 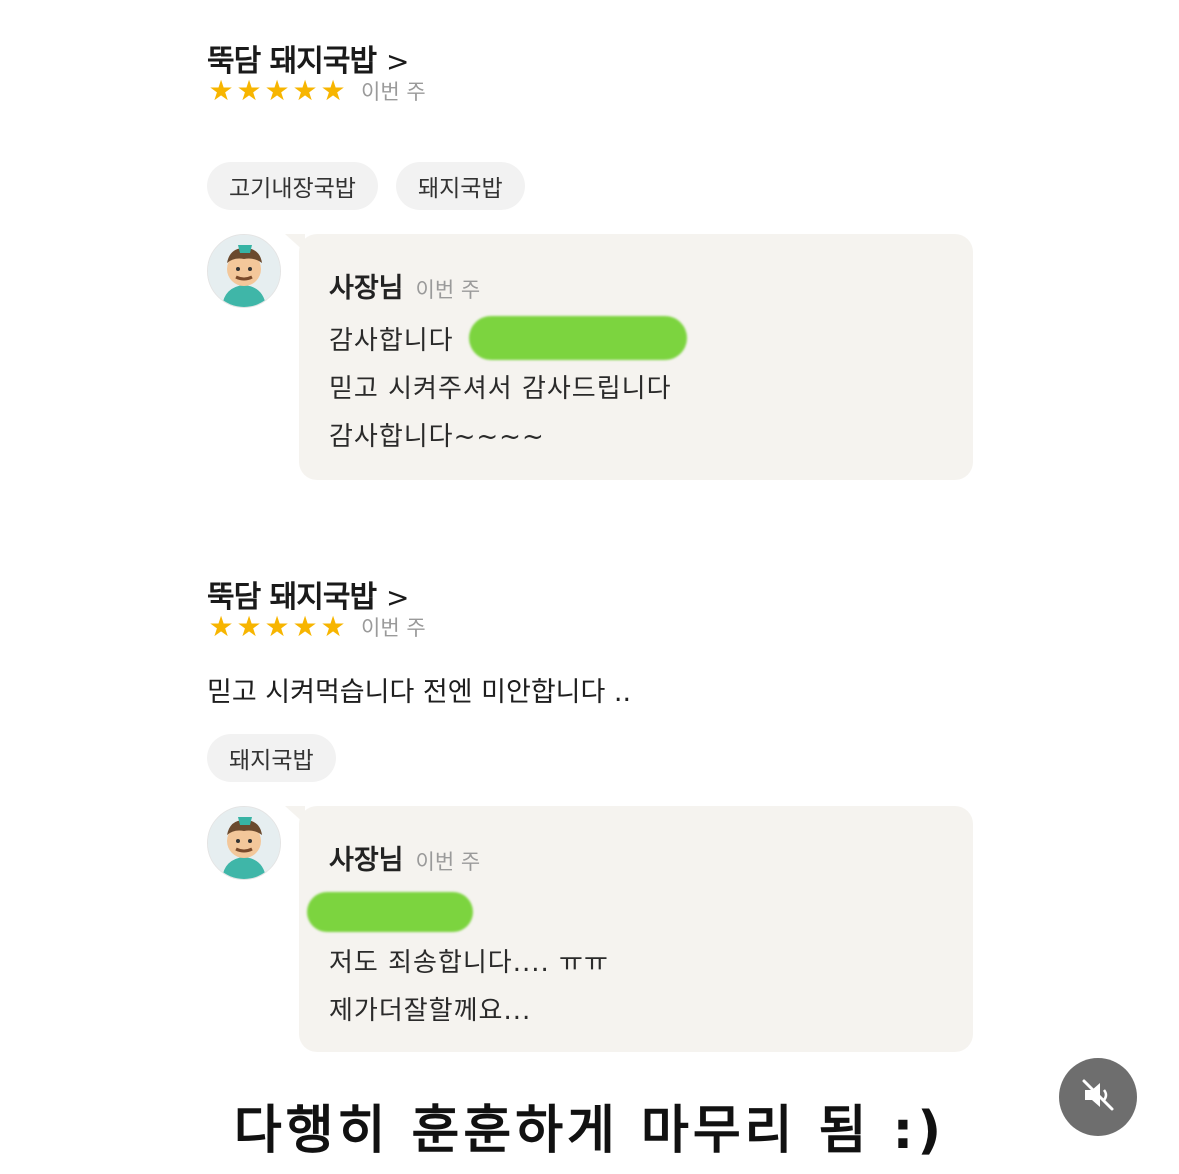 I want to click on reply-line: 저도 죄송합니다.... ㅠㅠ, so click(x=469, y=963).